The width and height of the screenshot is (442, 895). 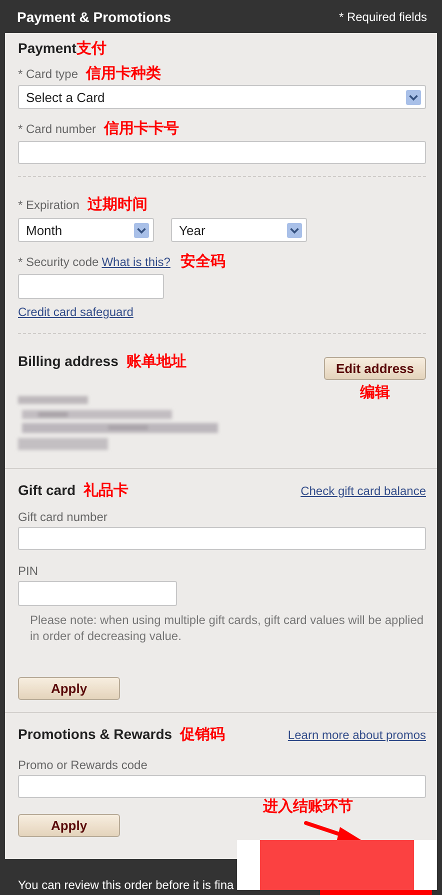 I want to click on required-note: * Required fields, so click(x=382, y=17).